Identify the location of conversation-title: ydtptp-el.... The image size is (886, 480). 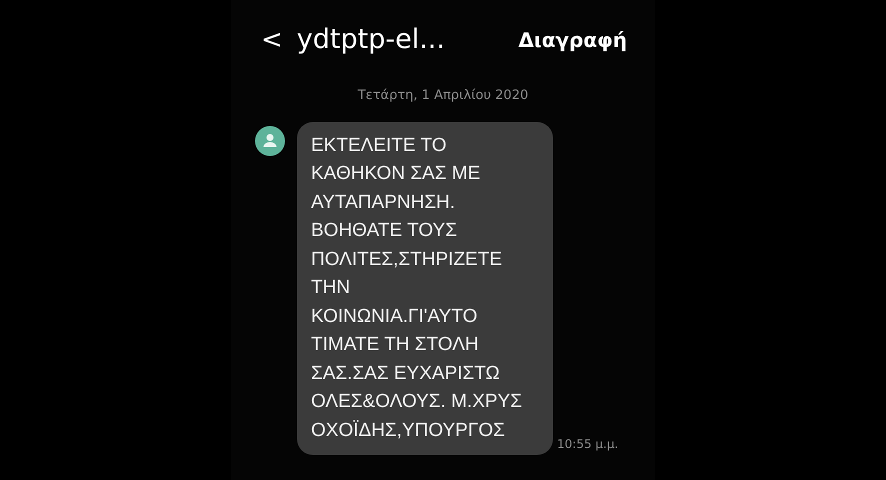
(371, 39).